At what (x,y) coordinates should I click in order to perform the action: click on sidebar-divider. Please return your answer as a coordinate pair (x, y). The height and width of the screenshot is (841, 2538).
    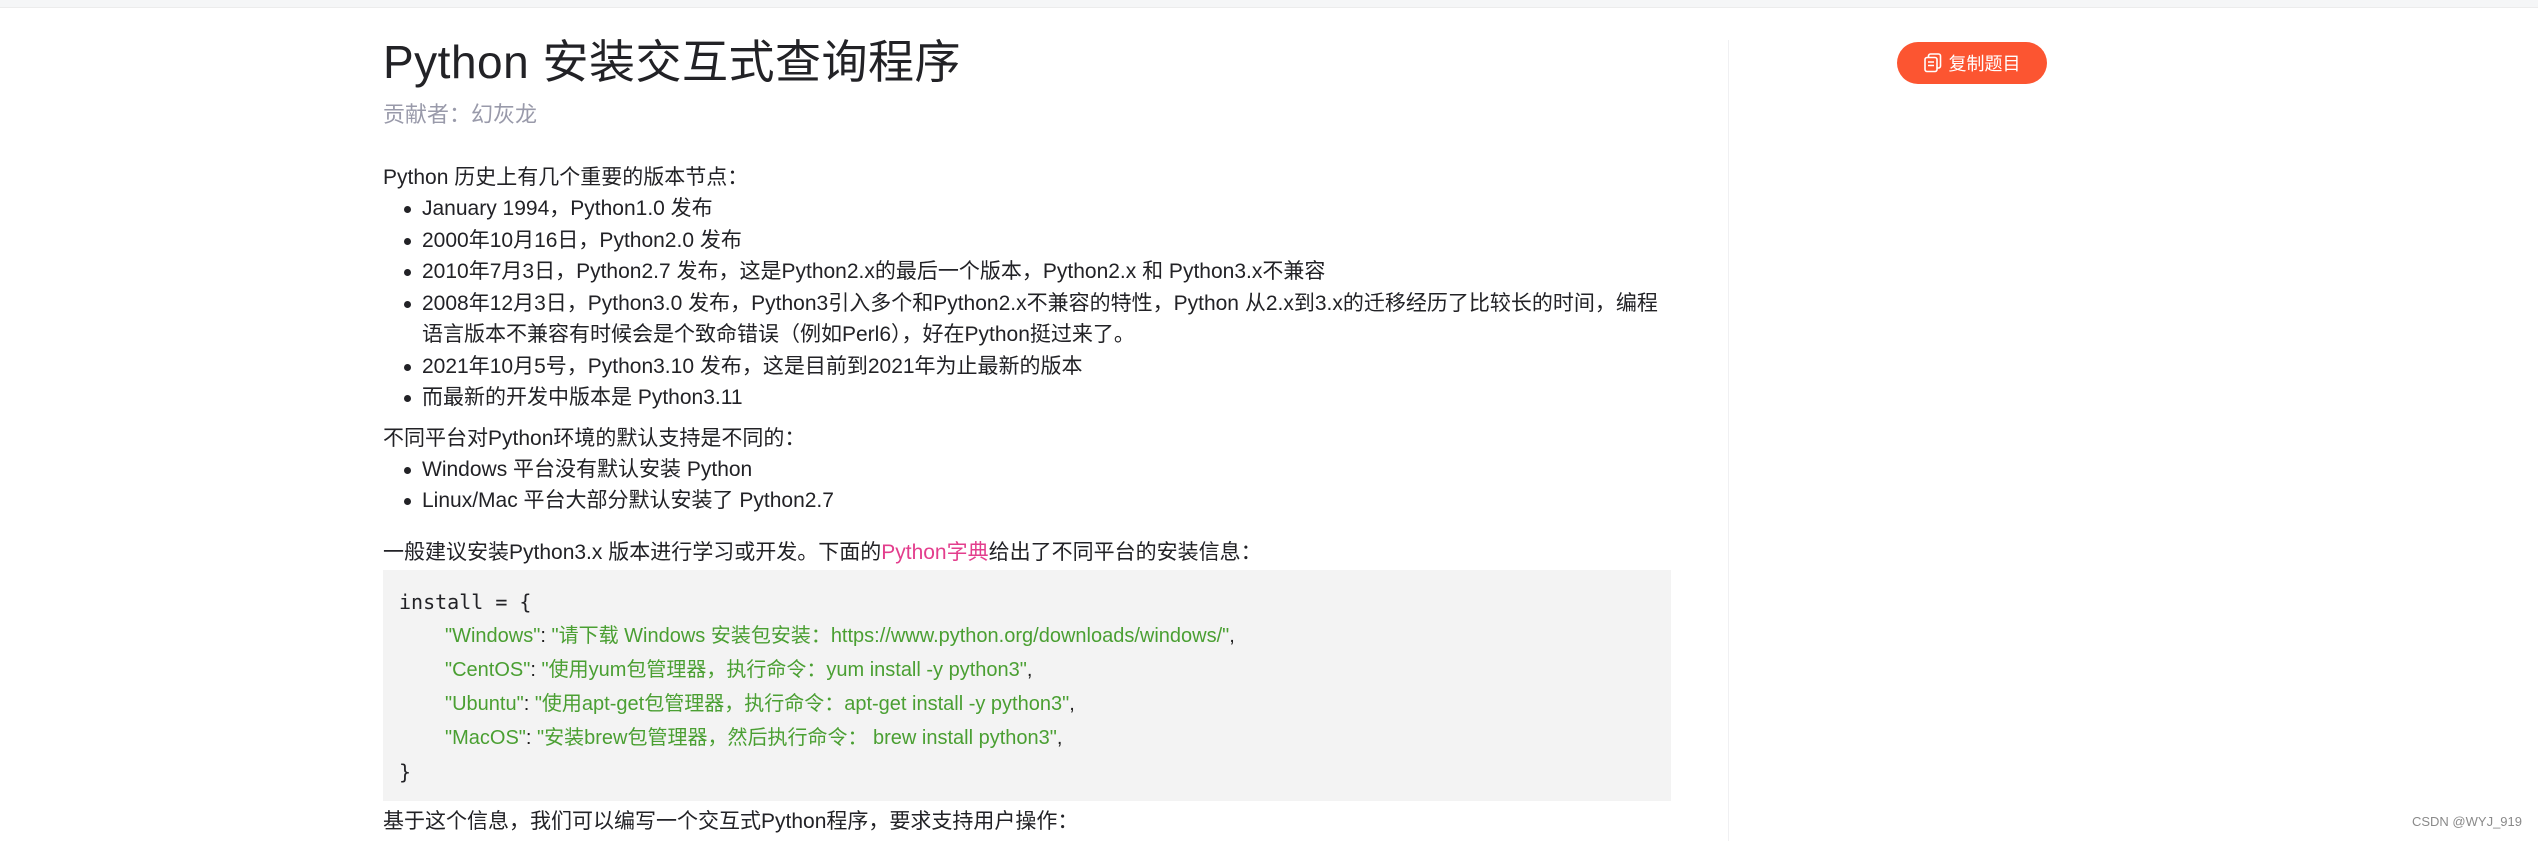
    Looking at the image, I should click on (1728, 440).